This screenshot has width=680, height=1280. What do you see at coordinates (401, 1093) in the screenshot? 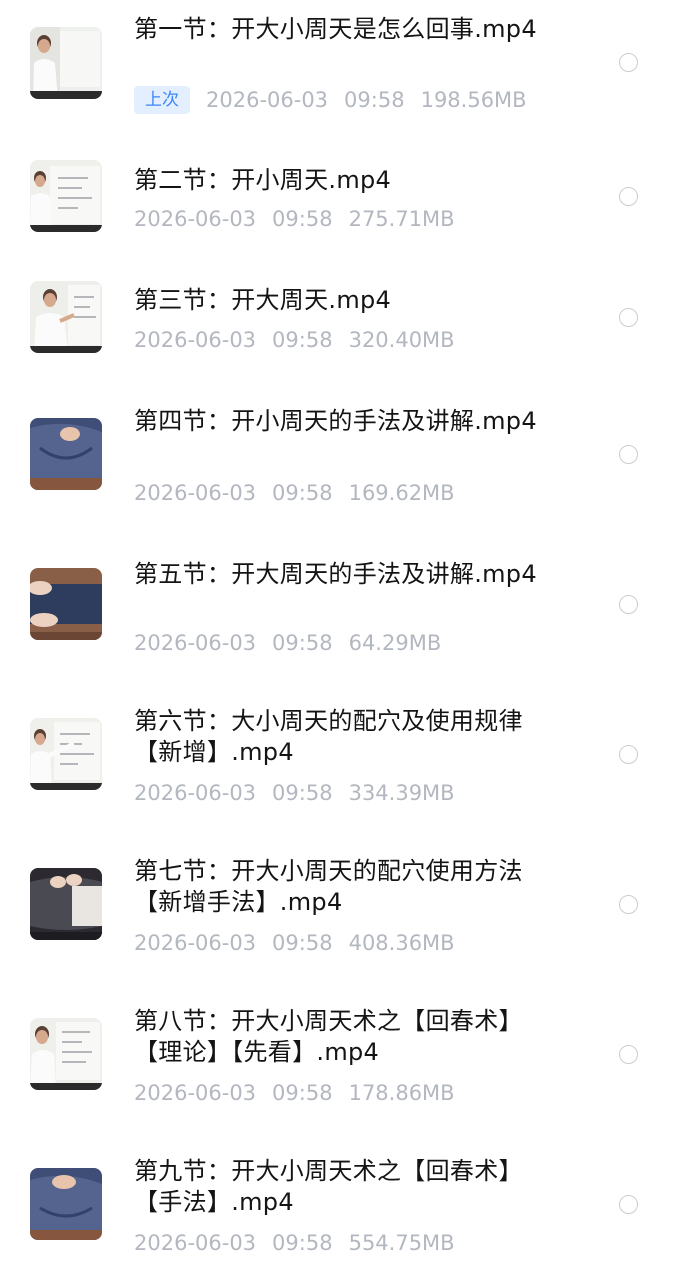
I see `file-size: 178.86MB` at bounding box center [401, 1093].